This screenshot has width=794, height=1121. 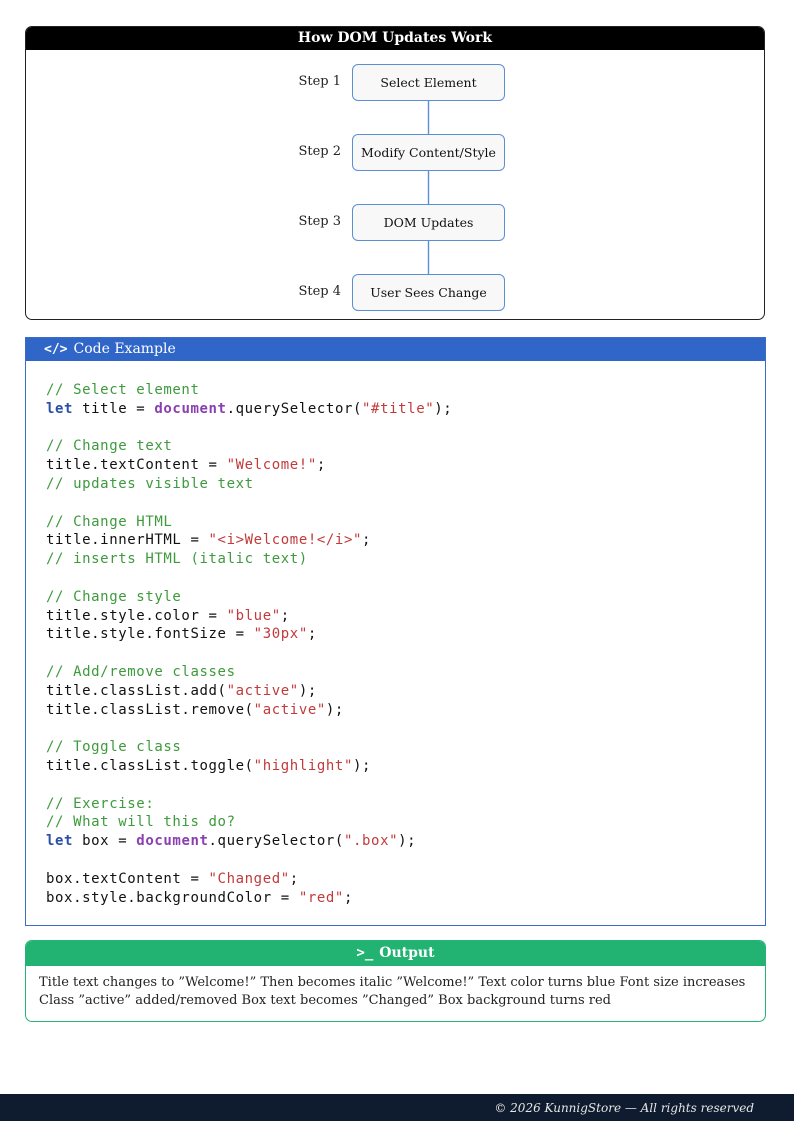 What do you see at coordinates (624, 1107) in the screenshot?
I see `copyright-text: © 2026 KunnigStore — All rights reserved` at bounding box center [624, 1107].